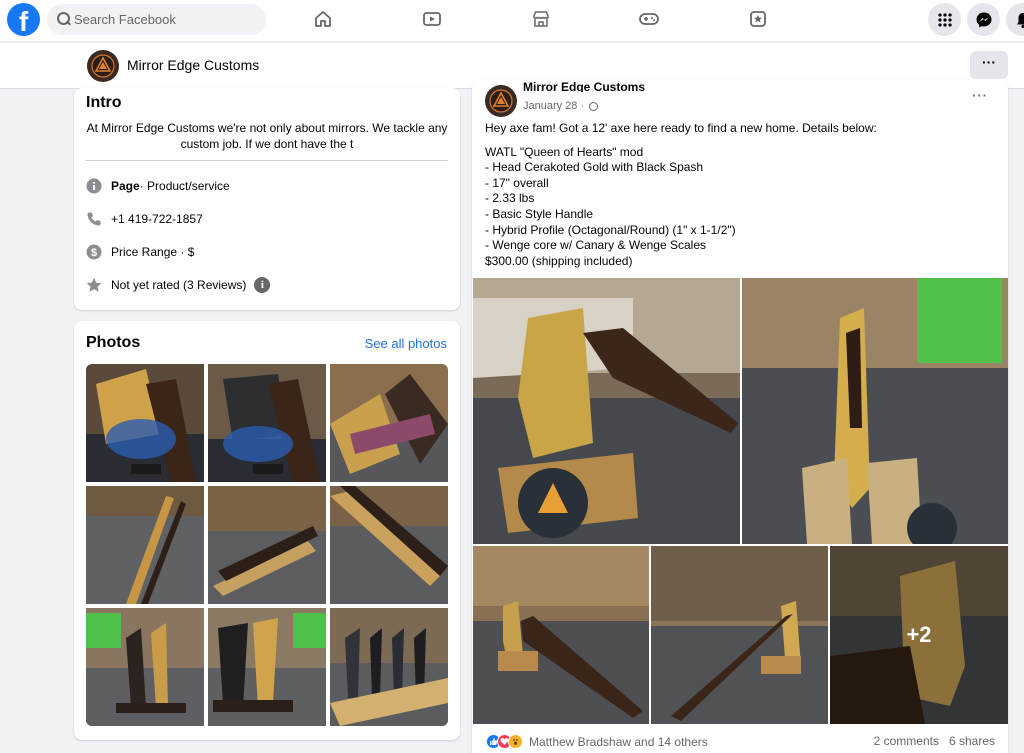 Image resolution: width=1024 pixels, height=753 pixels. What do you see at coordinates (510, 198) in the screenshot?
I see `post-line: - 2.33 lbs` at bounding box center [510, 198].